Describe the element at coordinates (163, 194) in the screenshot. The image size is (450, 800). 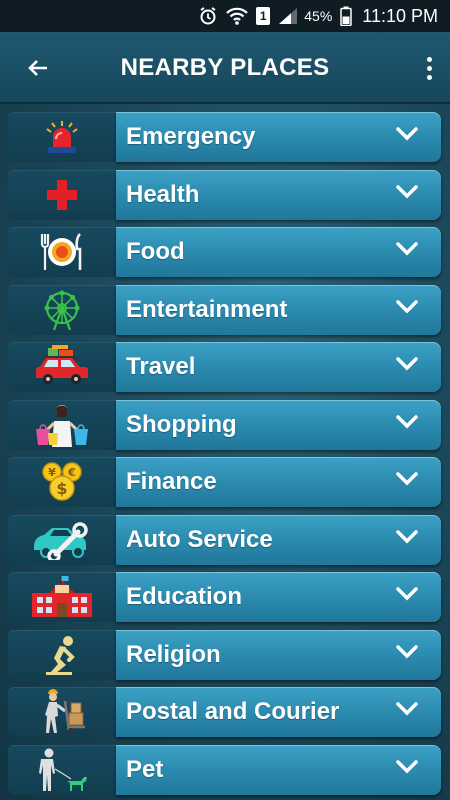
I see `category-label: Health` at that location.